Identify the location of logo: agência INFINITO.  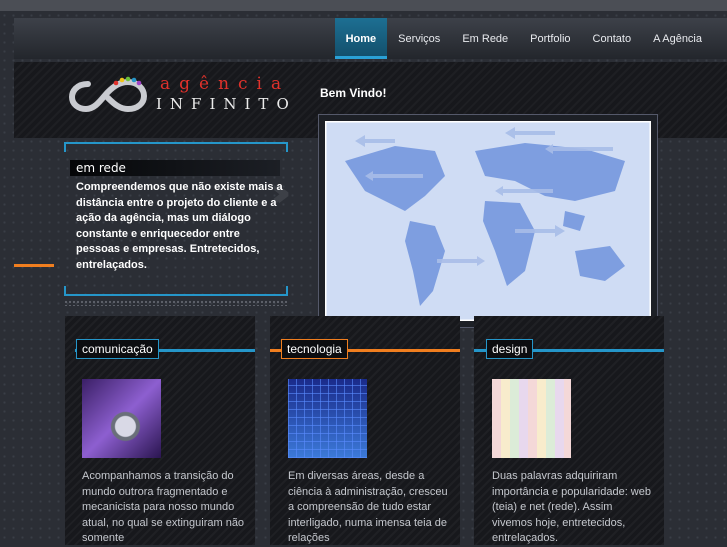
(188, 95).